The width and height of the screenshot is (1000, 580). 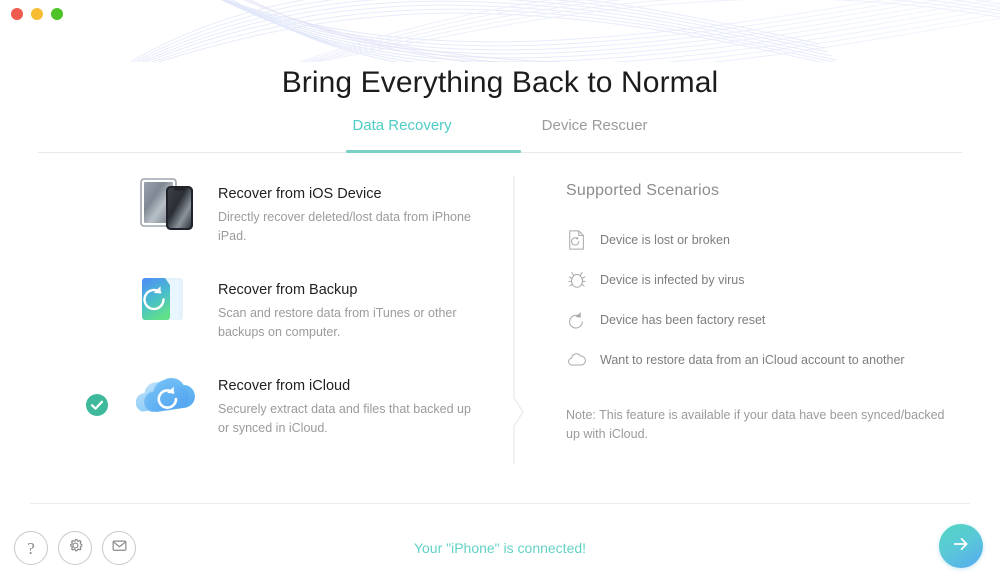 What do you see at coordinates (766, 240) in the screenshot?
I see `scenario-device-lost-or-broken: Device is lost or broken` at bounding box center [766, 240].